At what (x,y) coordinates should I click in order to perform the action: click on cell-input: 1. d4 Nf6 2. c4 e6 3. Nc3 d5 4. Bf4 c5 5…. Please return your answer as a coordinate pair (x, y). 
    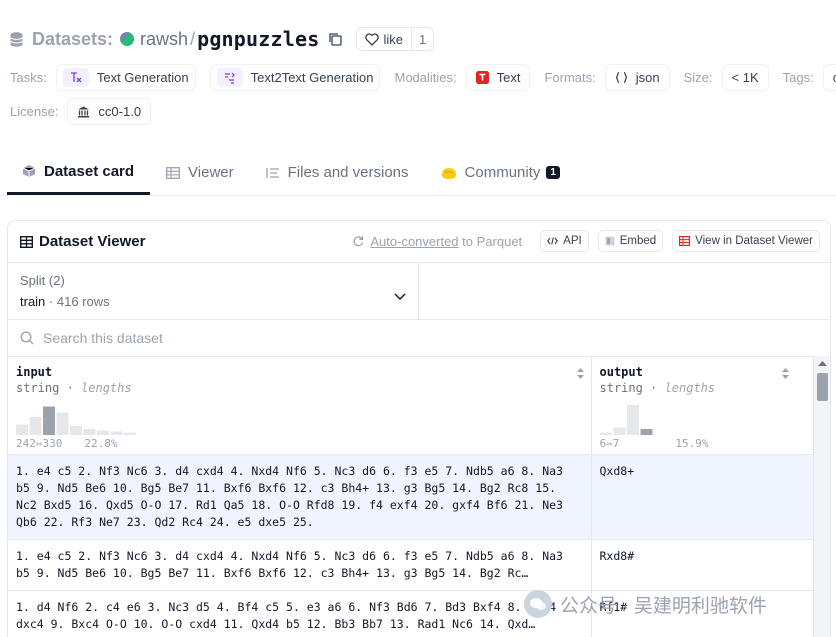
    Looking at the image, I should click on (300, 613).